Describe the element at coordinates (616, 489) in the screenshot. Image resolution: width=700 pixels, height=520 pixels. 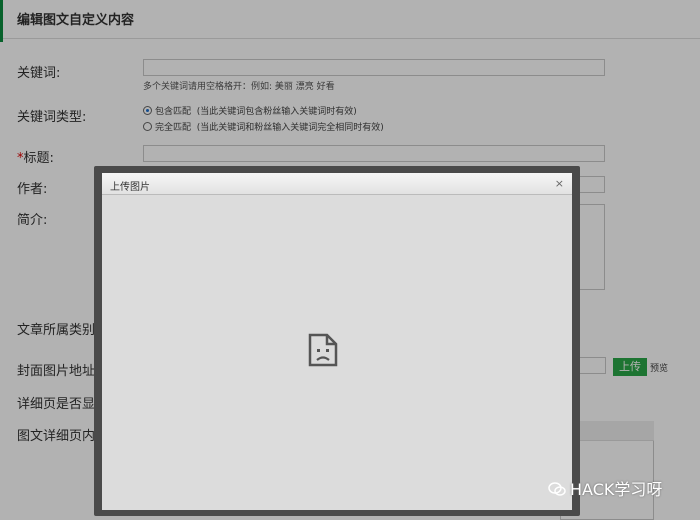
I see `watermark-text: HACK学习呀` at that location.